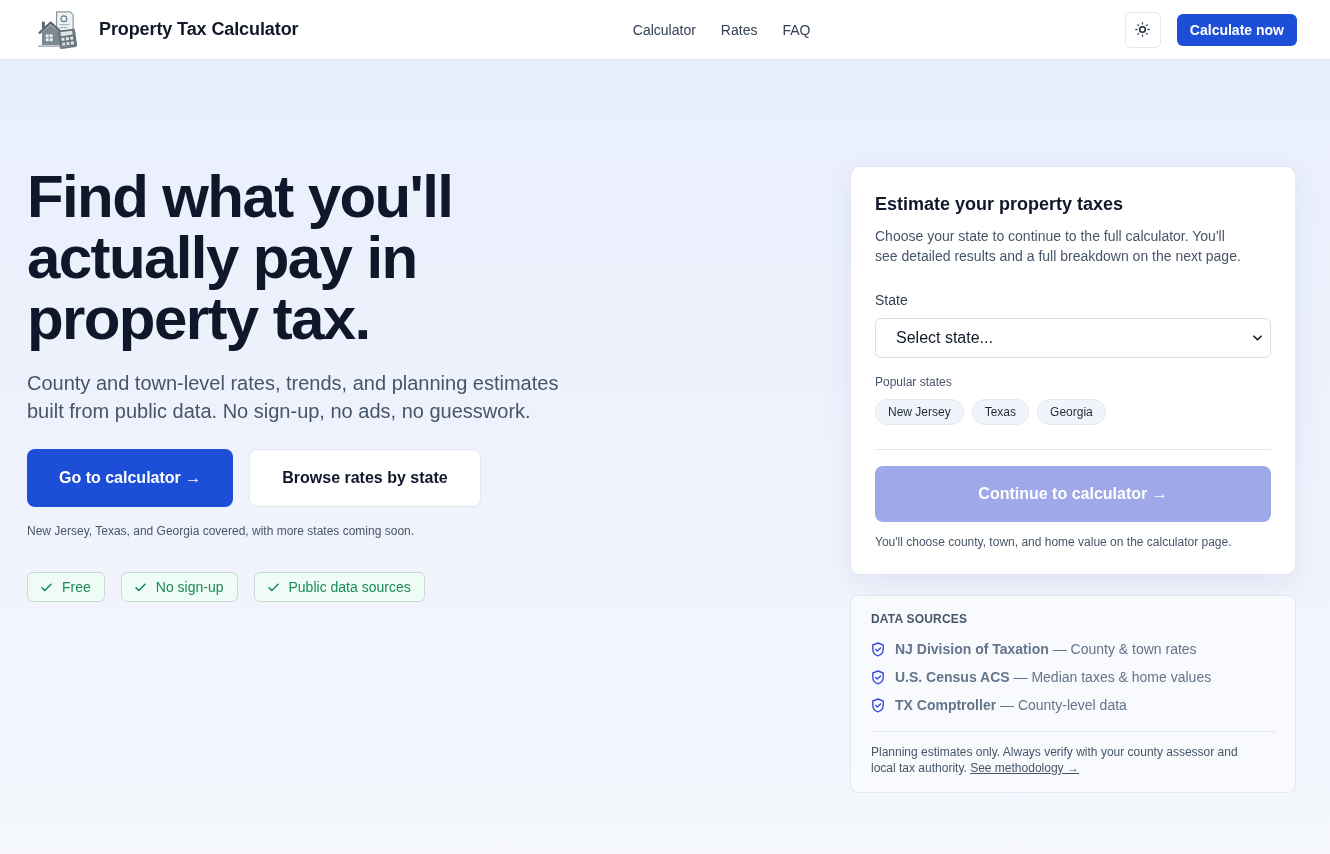 The image size is (1330, 854). What do you see at coordinates (221, 531) in the screenshot?
I see `coverage-note: New Jersey, Texas, and Georgia covered, with more states coming soon.` at bounding box center [221, 531].